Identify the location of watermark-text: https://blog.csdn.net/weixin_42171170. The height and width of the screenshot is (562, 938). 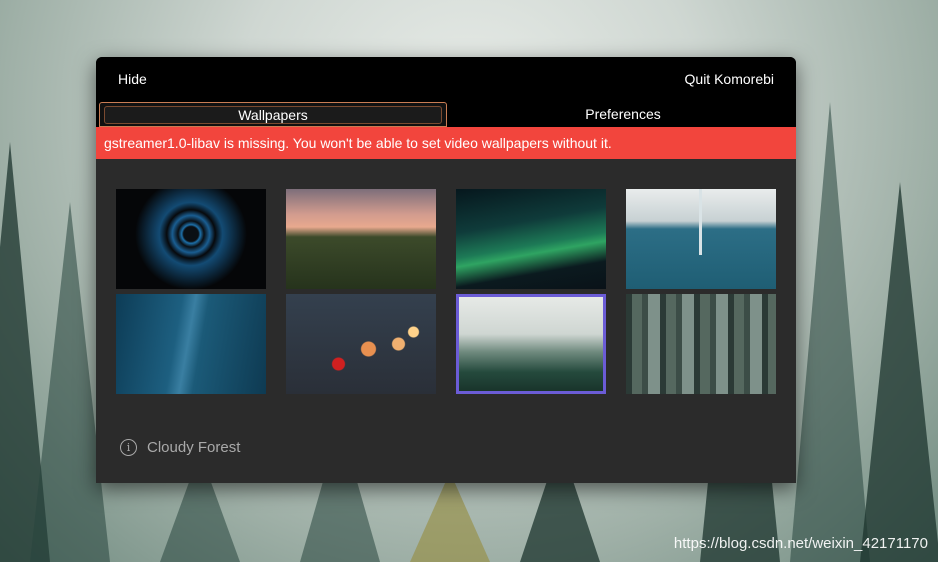
(800, 543).